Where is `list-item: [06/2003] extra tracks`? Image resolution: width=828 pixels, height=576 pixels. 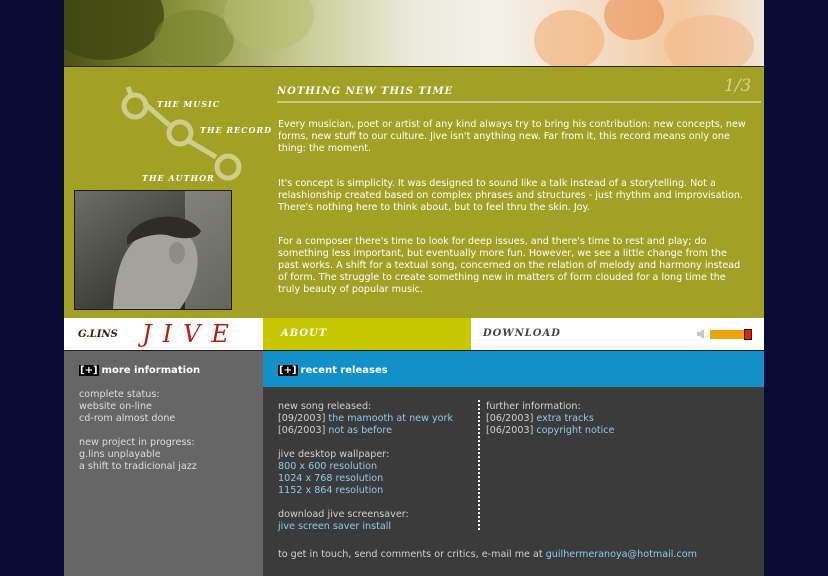 list-item: [06/2003] extra tracks is located at coordinates (540, 419).